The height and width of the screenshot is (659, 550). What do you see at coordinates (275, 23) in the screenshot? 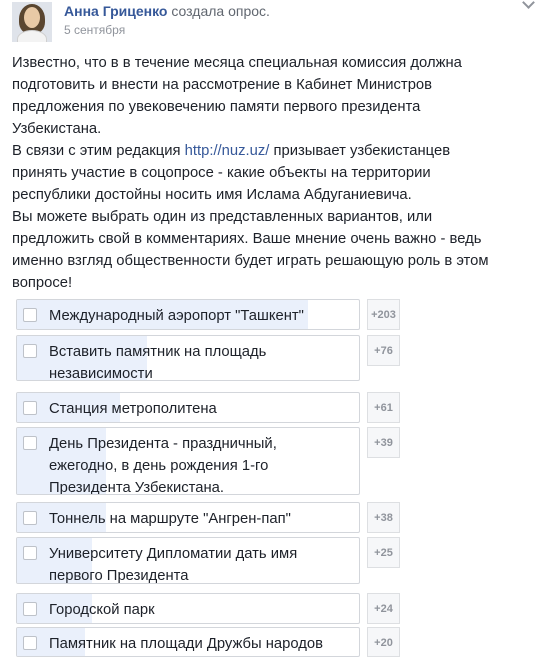
I see `post-header: Анна Гриценко создала опрос. 5 сентября` at bounding box center [275, 23].